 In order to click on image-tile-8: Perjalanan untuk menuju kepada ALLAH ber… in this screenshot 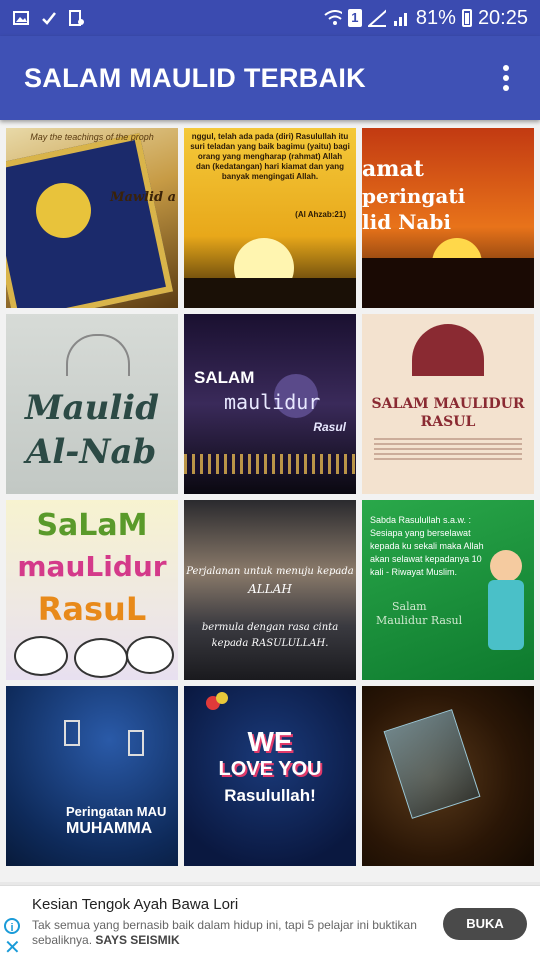, I will do `click(270, 590)`.